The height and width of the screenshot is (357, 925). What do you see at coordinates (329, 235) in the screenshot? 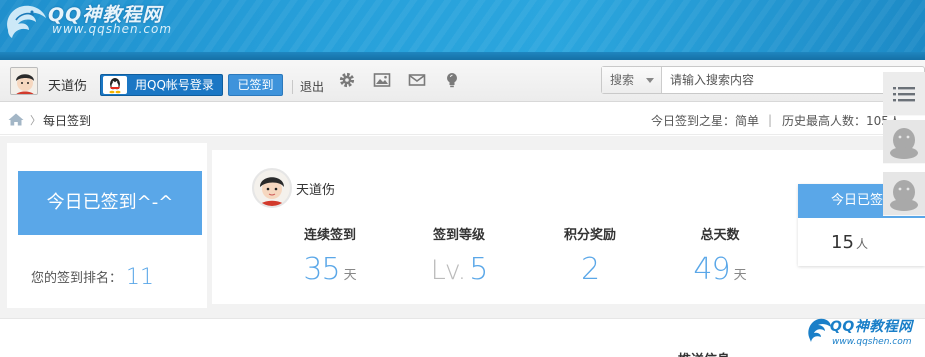
I see `stat-label: 连续签到` at bounding box center [329, 235].